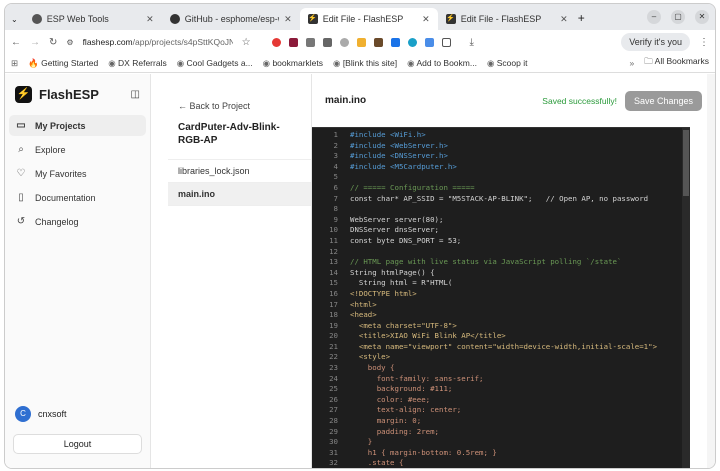 This screenshot has height=471, width=720. What do you see at coordinates (246, 42) in the screenshot?
I see `star-icon: ☆` at bounding box center [246, 42].